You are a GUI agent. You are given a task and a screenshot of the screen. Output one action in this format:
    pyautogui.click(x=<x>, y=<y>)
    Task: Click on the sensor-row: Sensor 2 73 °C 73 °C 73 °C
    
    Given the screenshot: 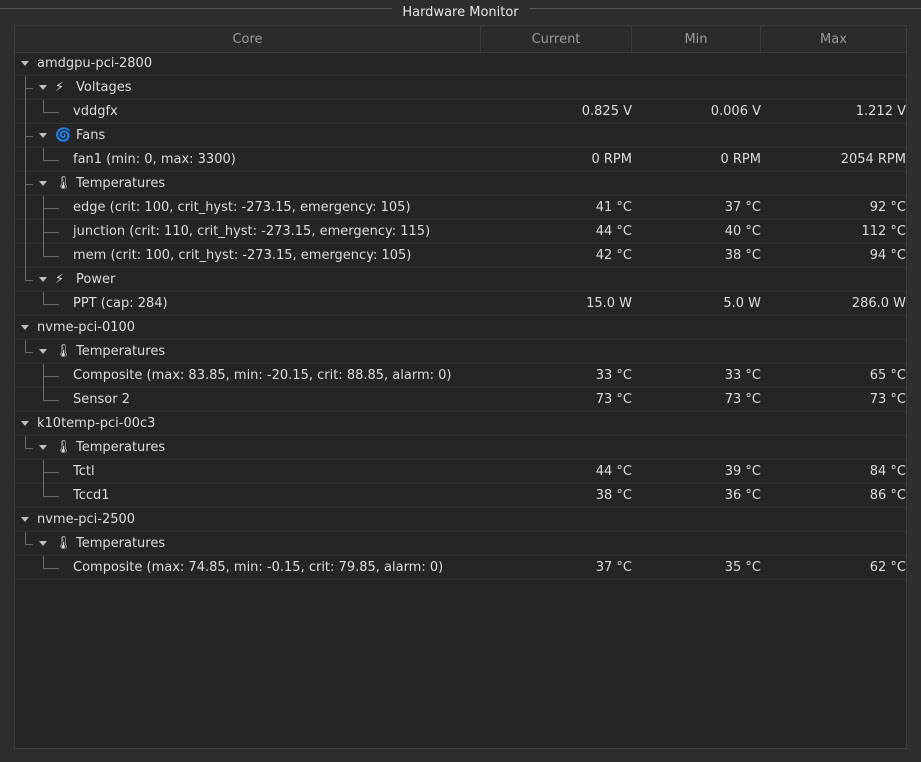 What is the action you would take?
    pyautogui.click(x=460, y=400)
    